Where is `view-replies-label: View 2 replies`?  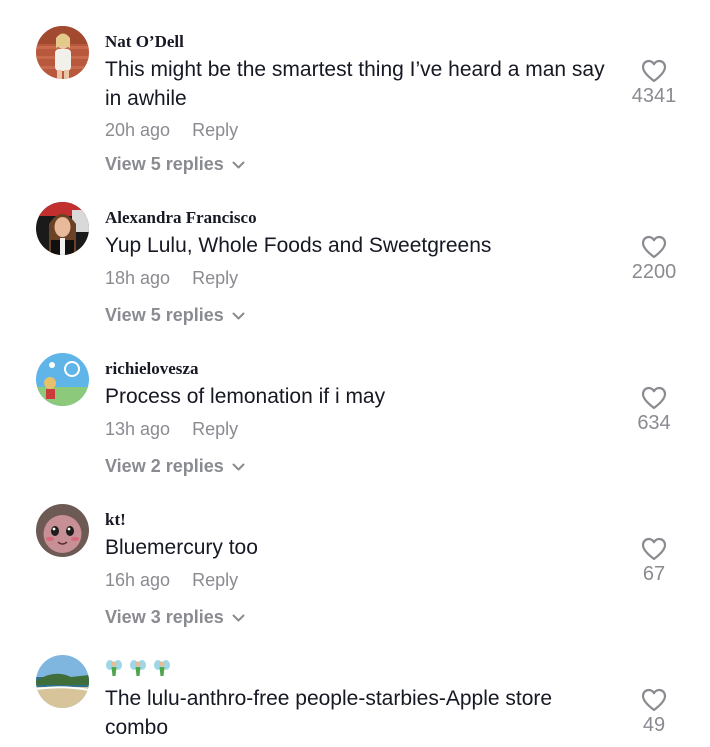
view-replies-label: View 2 replies is located at coordinates (164, 466).